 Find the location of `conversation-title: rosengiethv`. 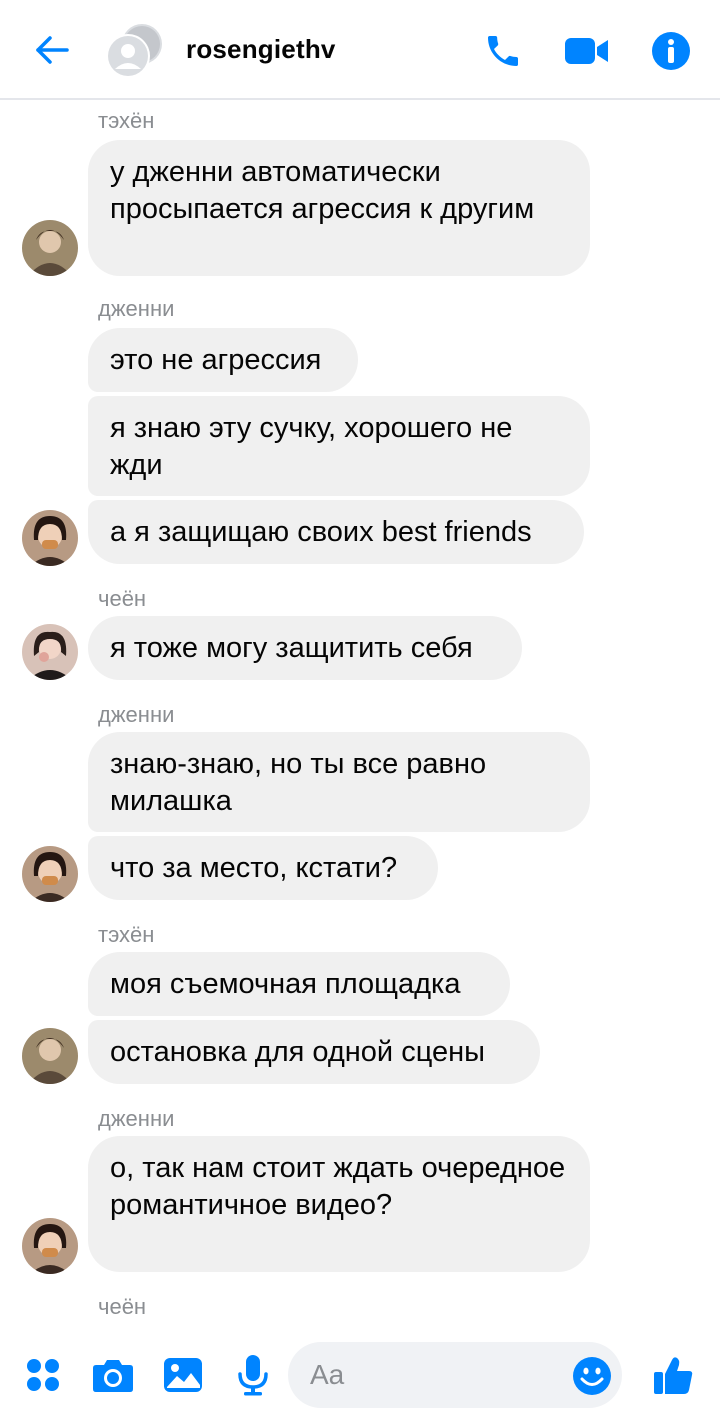

conversation-title: rosengiethv is located at coordinates (261, 49).